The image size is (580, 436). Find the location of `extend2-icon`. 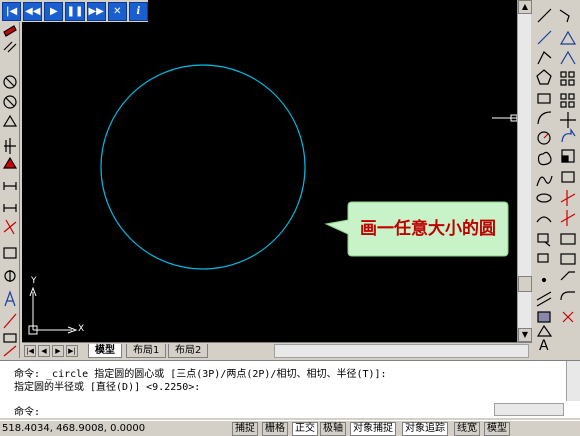

extend2-icon is located at coordinates (568, 218).